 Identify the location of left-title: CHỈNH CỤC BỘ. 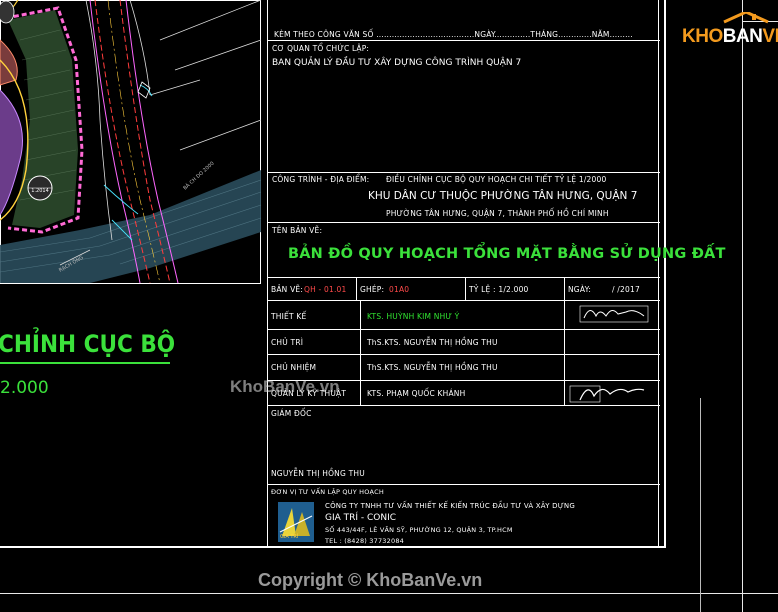
(88, 344).